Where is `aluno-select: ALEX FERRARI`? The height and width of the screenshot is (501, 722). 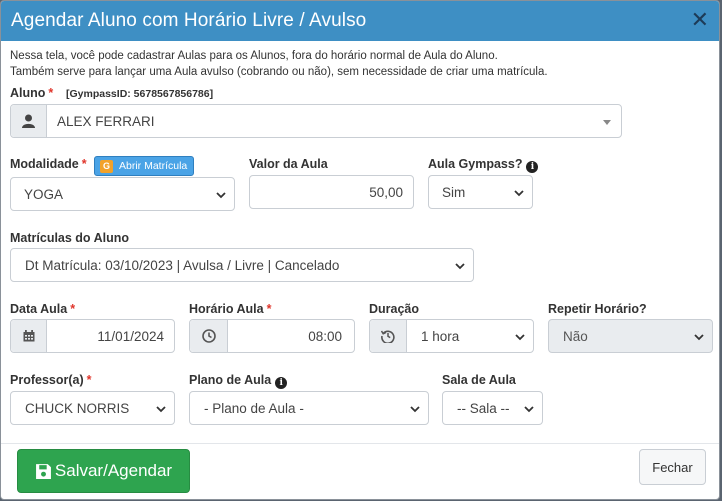
aluno-select: ALEX FERRARI is located at coordinates (316, 121).